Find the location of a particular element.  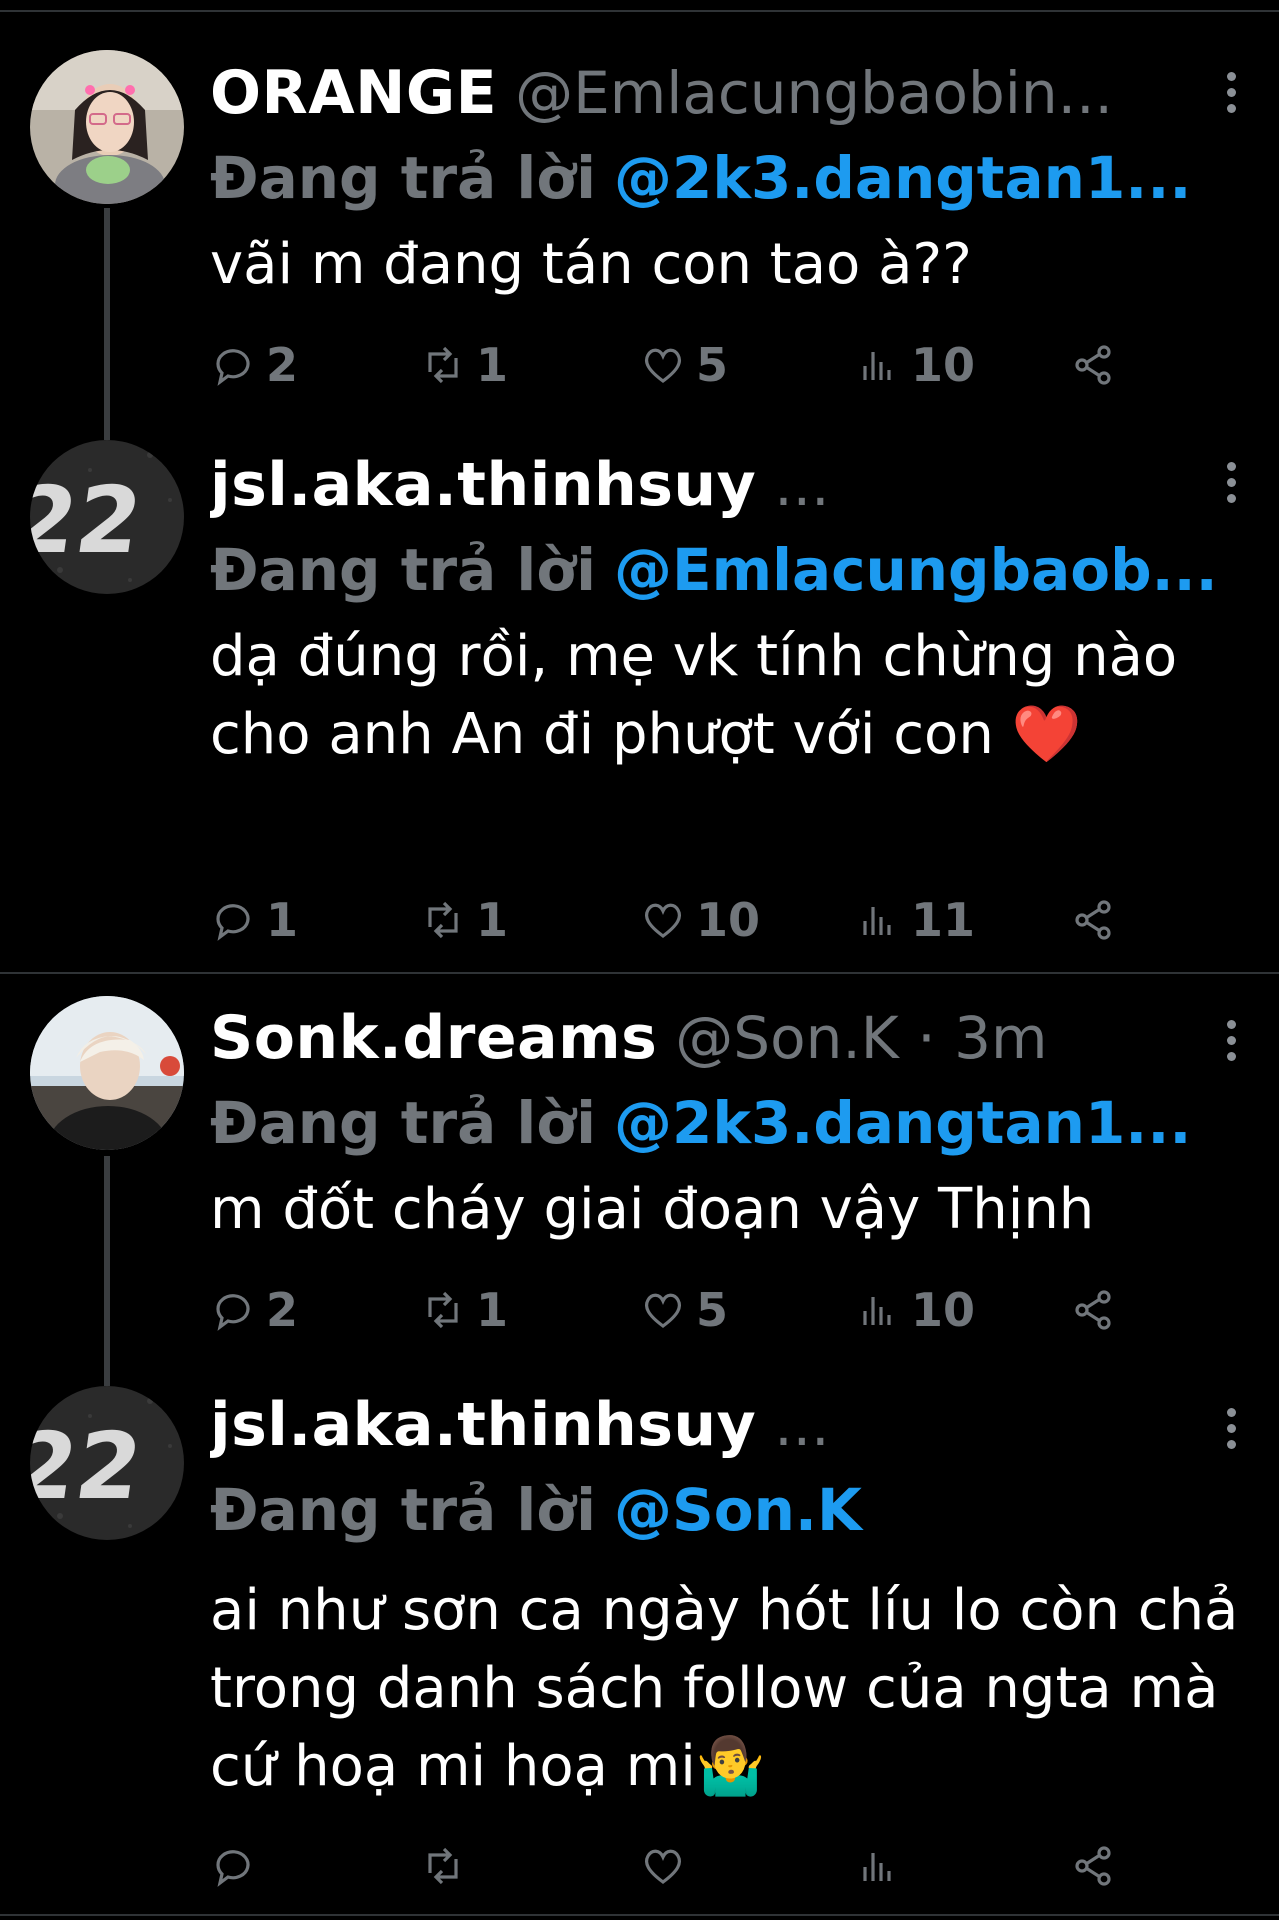

like-button: 10 is located at coordinates (700, 920).